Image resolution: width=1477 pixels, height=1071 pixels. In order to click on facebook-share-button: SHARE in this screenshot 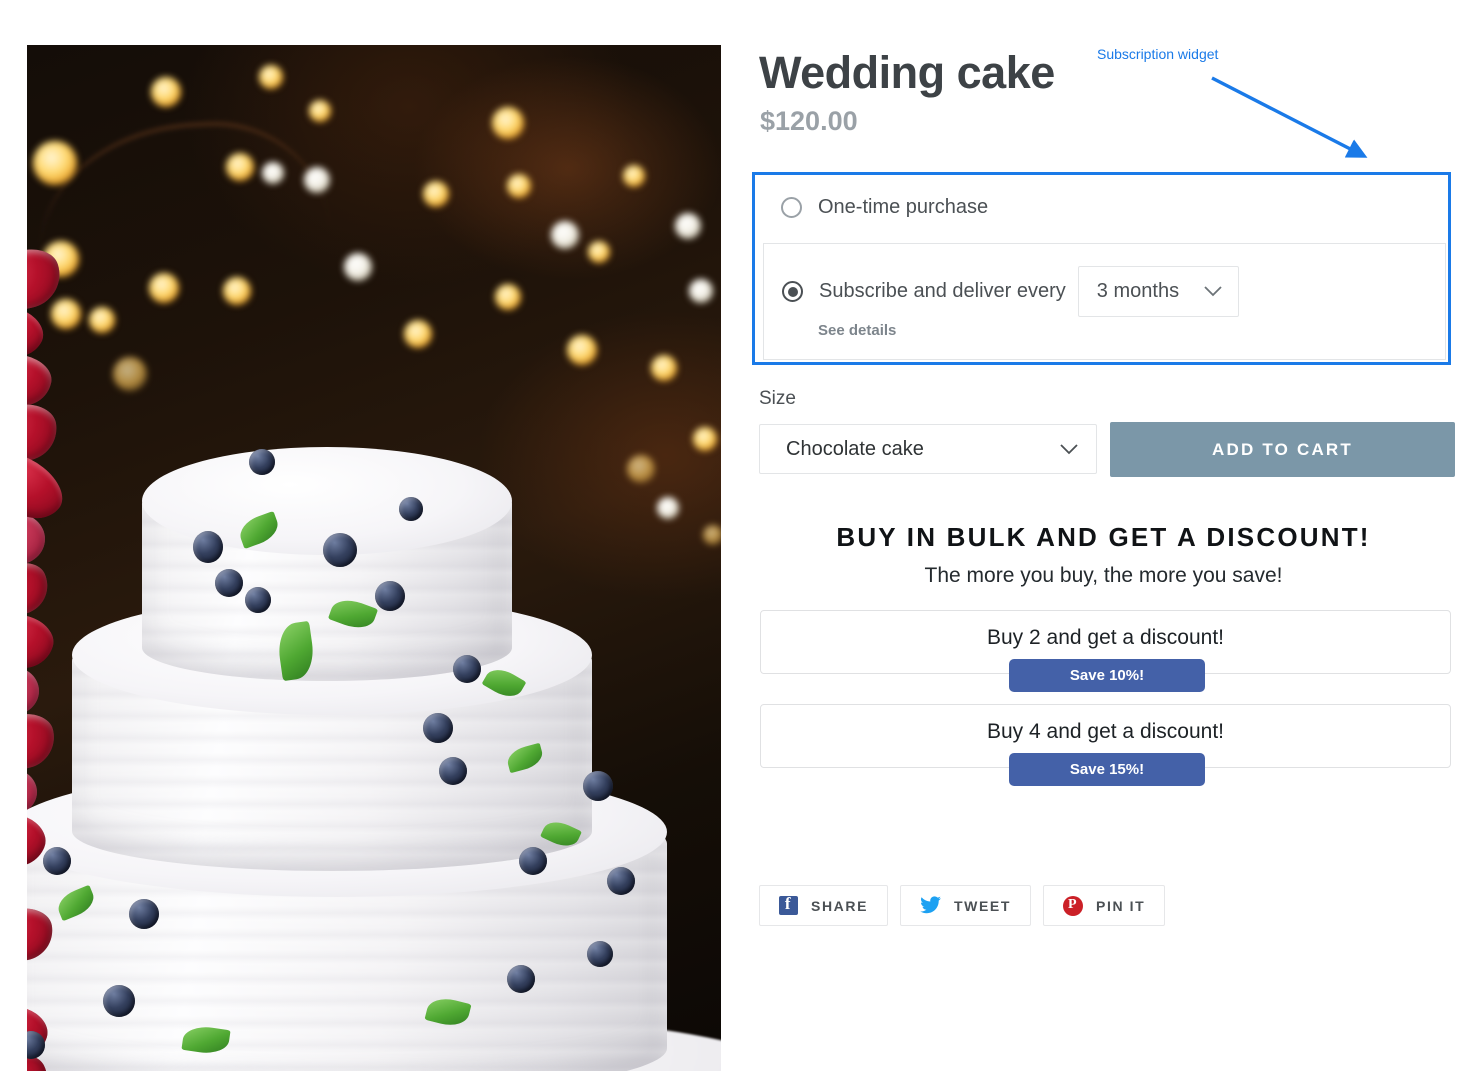, I will do `click(824, 905)`.